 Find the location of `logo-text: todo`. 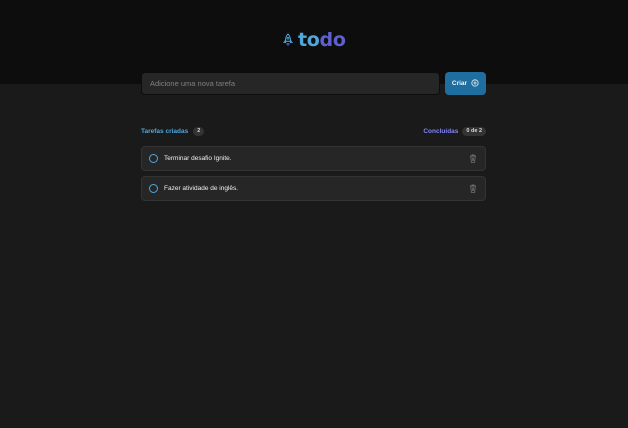

logo-text: todo is located at coordinates (322, 40).